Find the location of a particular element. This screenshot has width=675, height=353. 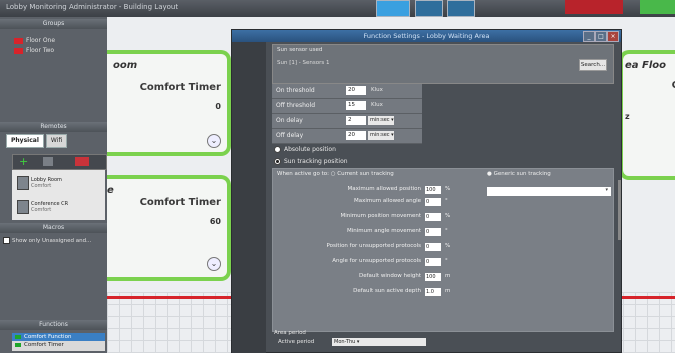

tab-wifi: Wifi is located at coordinates (56, 141).